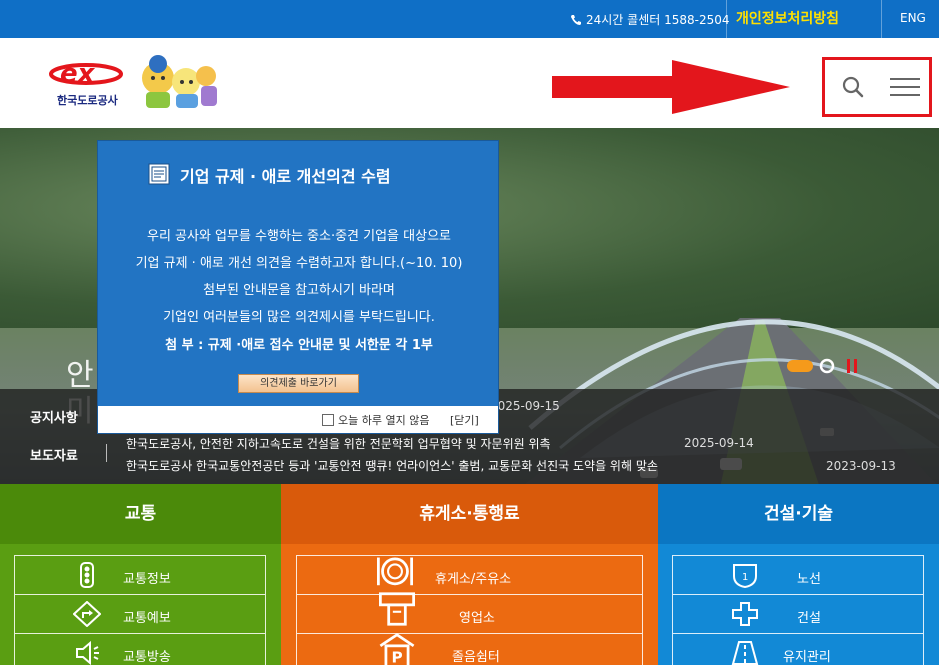 This screenshot has width=939, height=665. What do you see at coordinates (147, 657) in the screenshot?
I see `menu-item-label: 교통방송` at bounding box center [147, 657].